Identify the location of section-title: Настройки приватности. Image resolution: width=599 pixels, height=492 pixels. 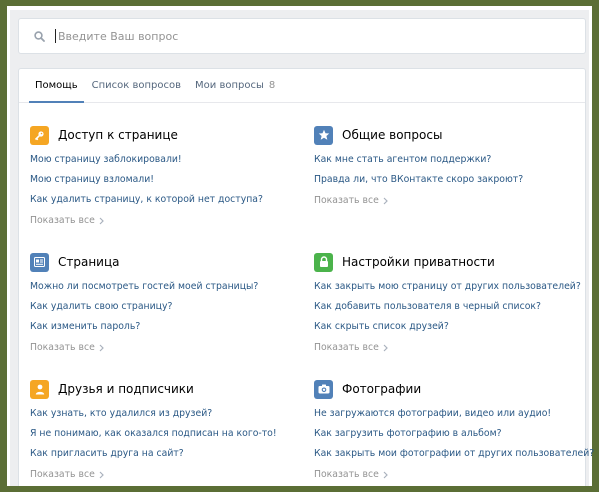
(418, 262).